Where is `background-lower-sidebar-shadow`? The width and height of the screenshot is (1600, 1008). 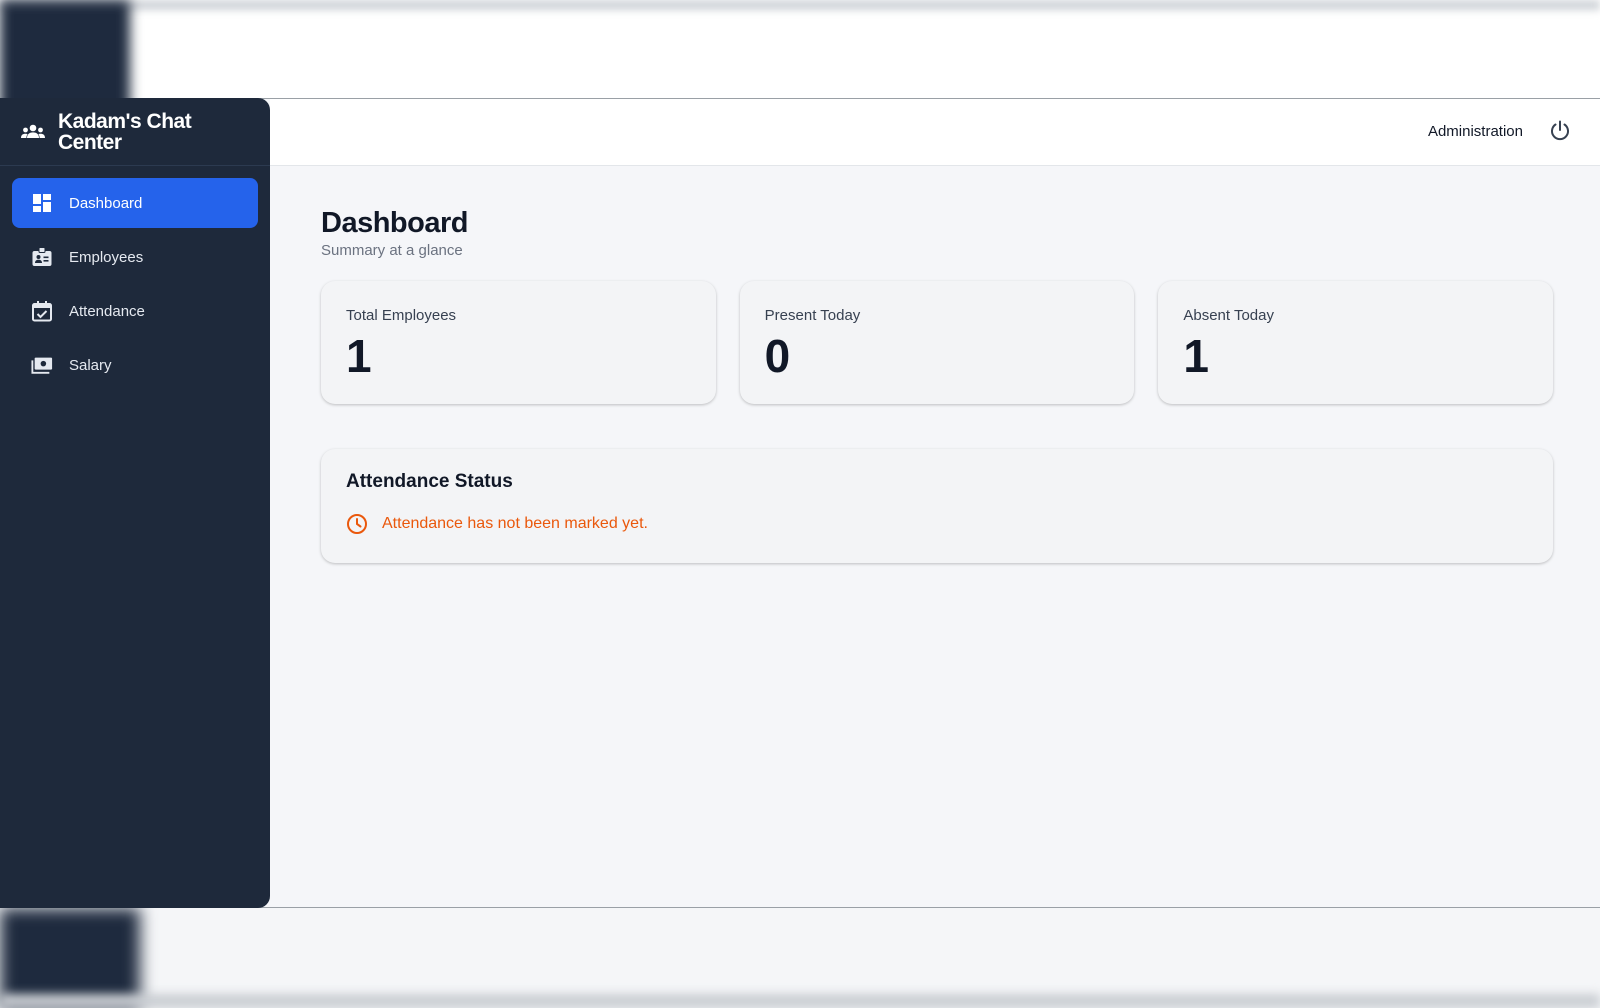 background-lower-sidebar-shadow is located at coordinates (70, 958).